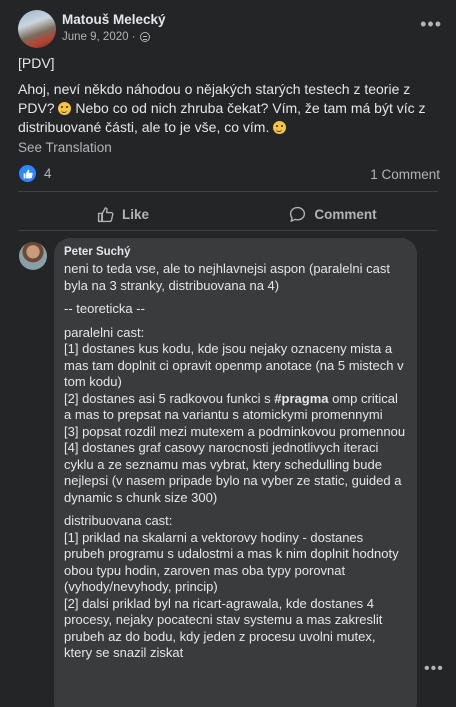 The height and width of the screenshot is (707, 456). What do you see at coordinates (144, 37) in the screenshot?
I see `globe-icon` at bounding box center [144, 37].